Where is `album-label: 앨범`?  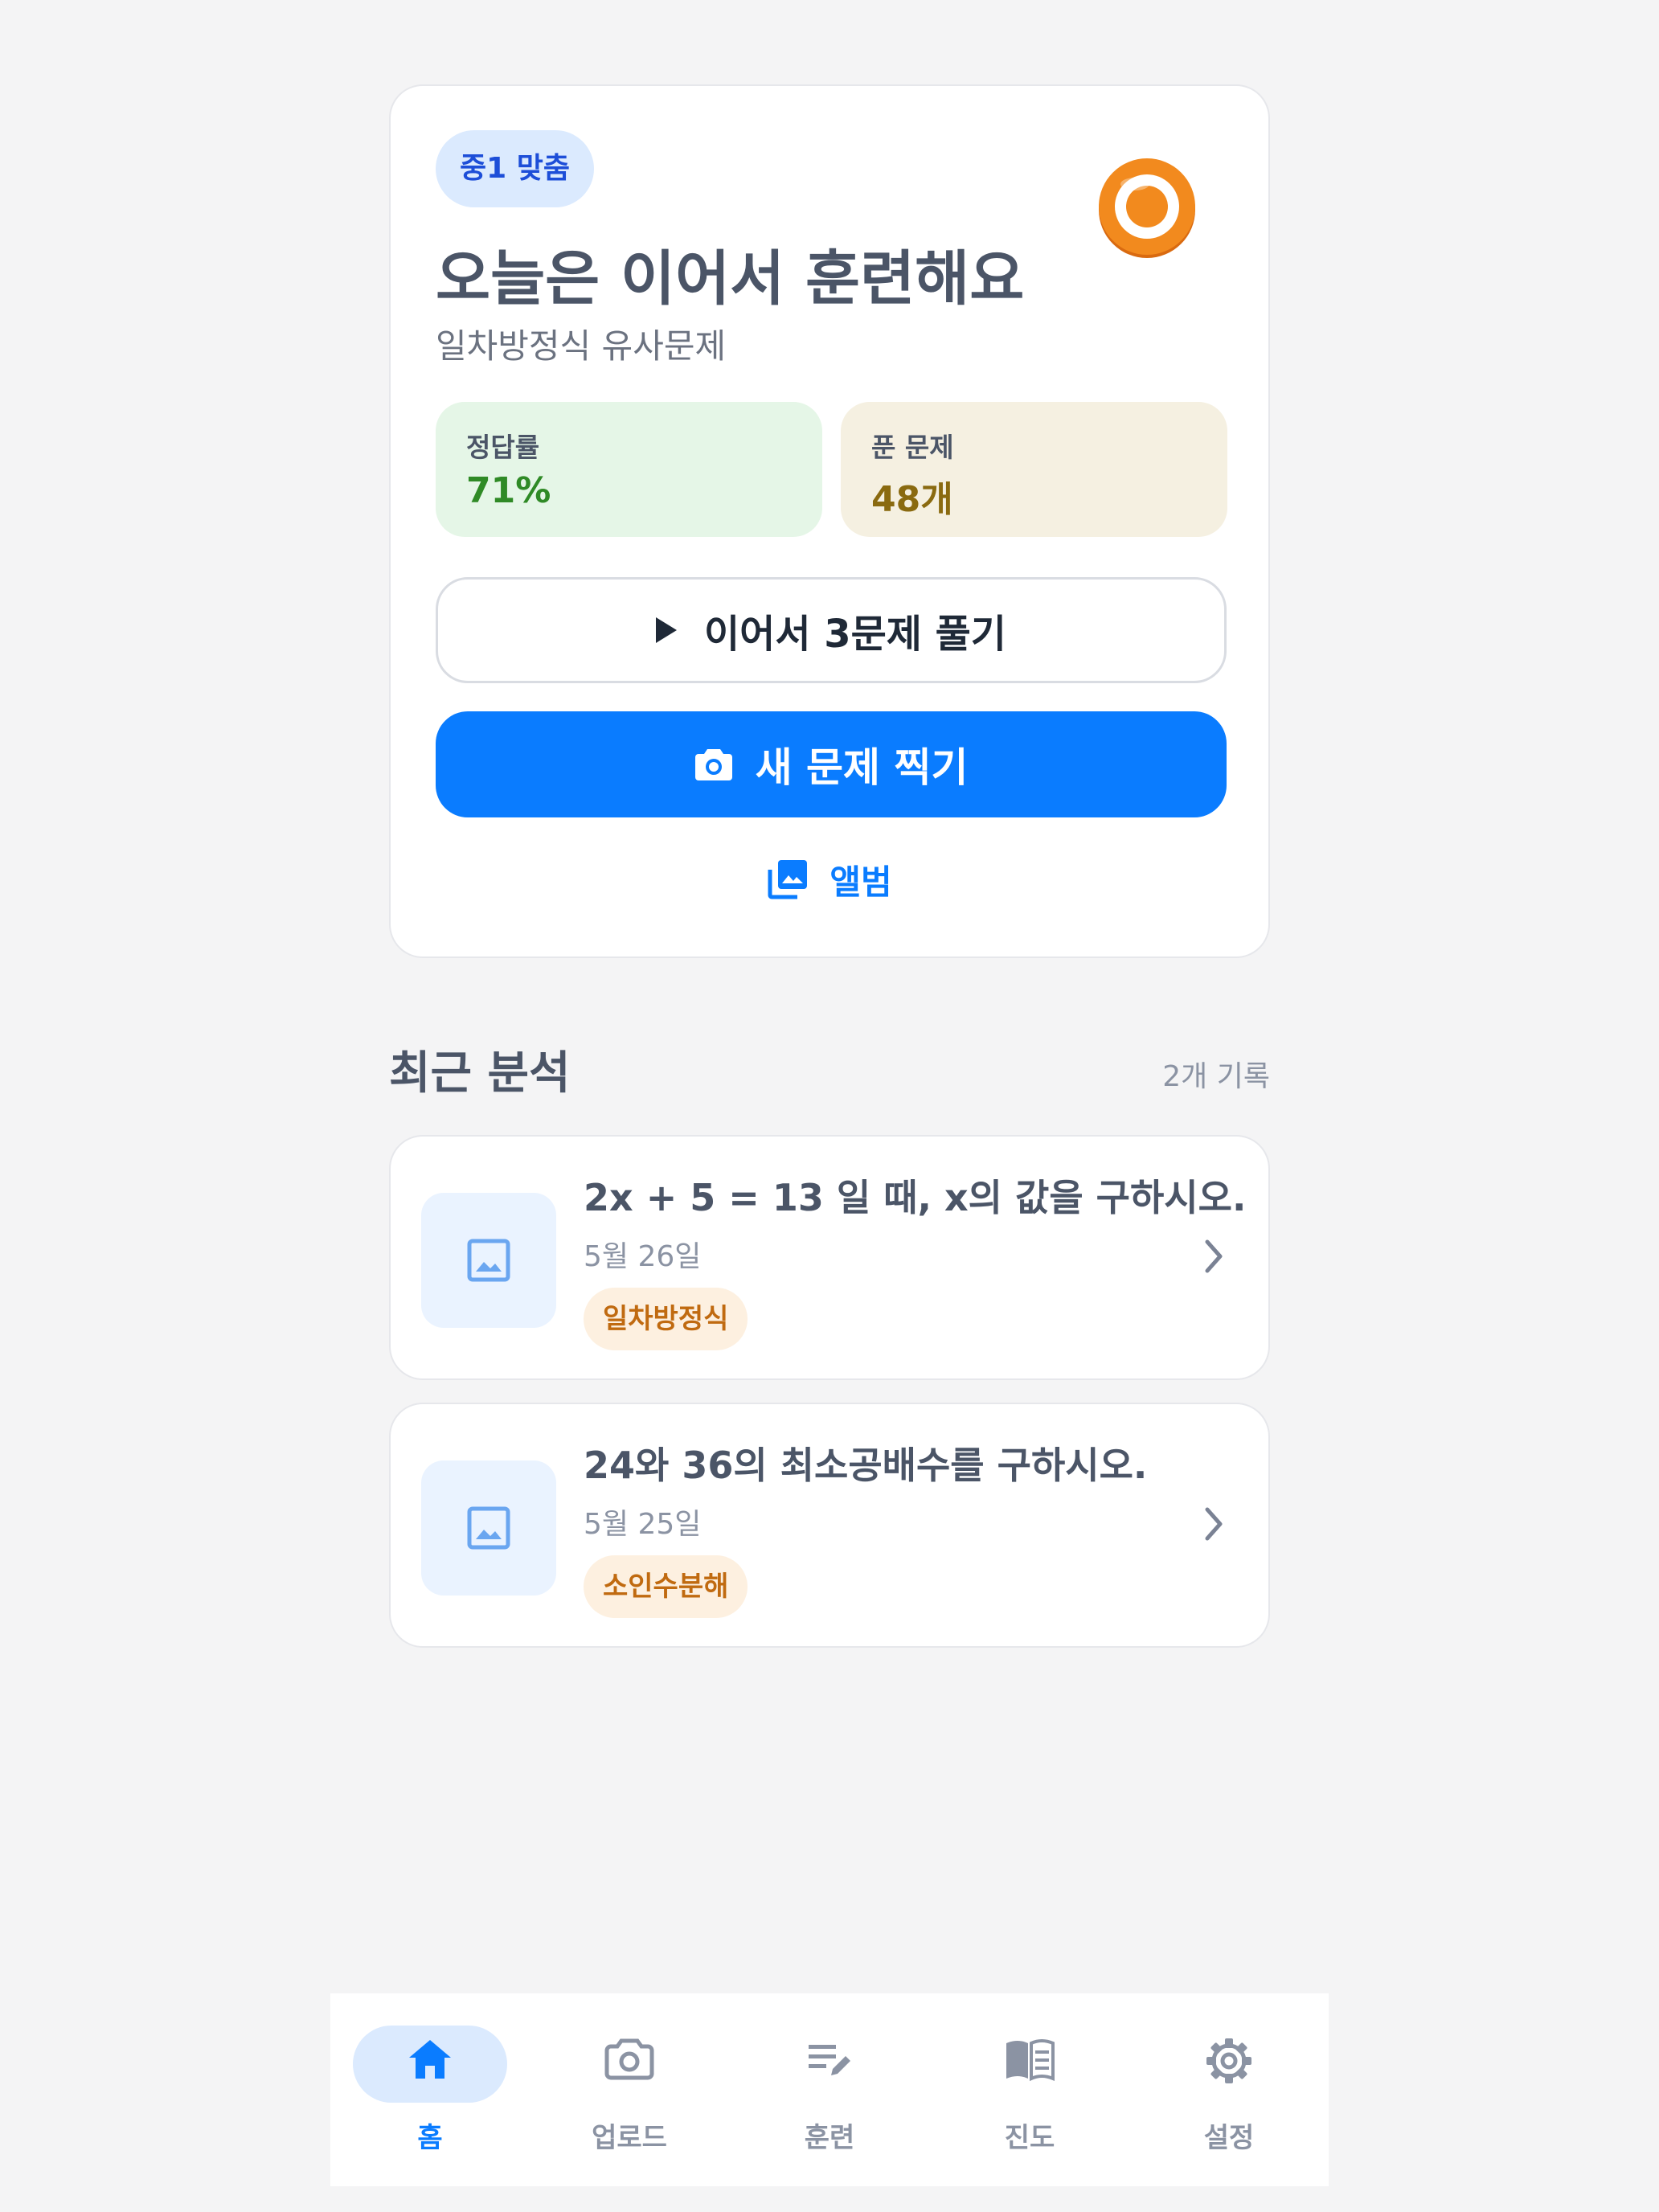 album-label: 앨범 is located at coordinates (861, 882).